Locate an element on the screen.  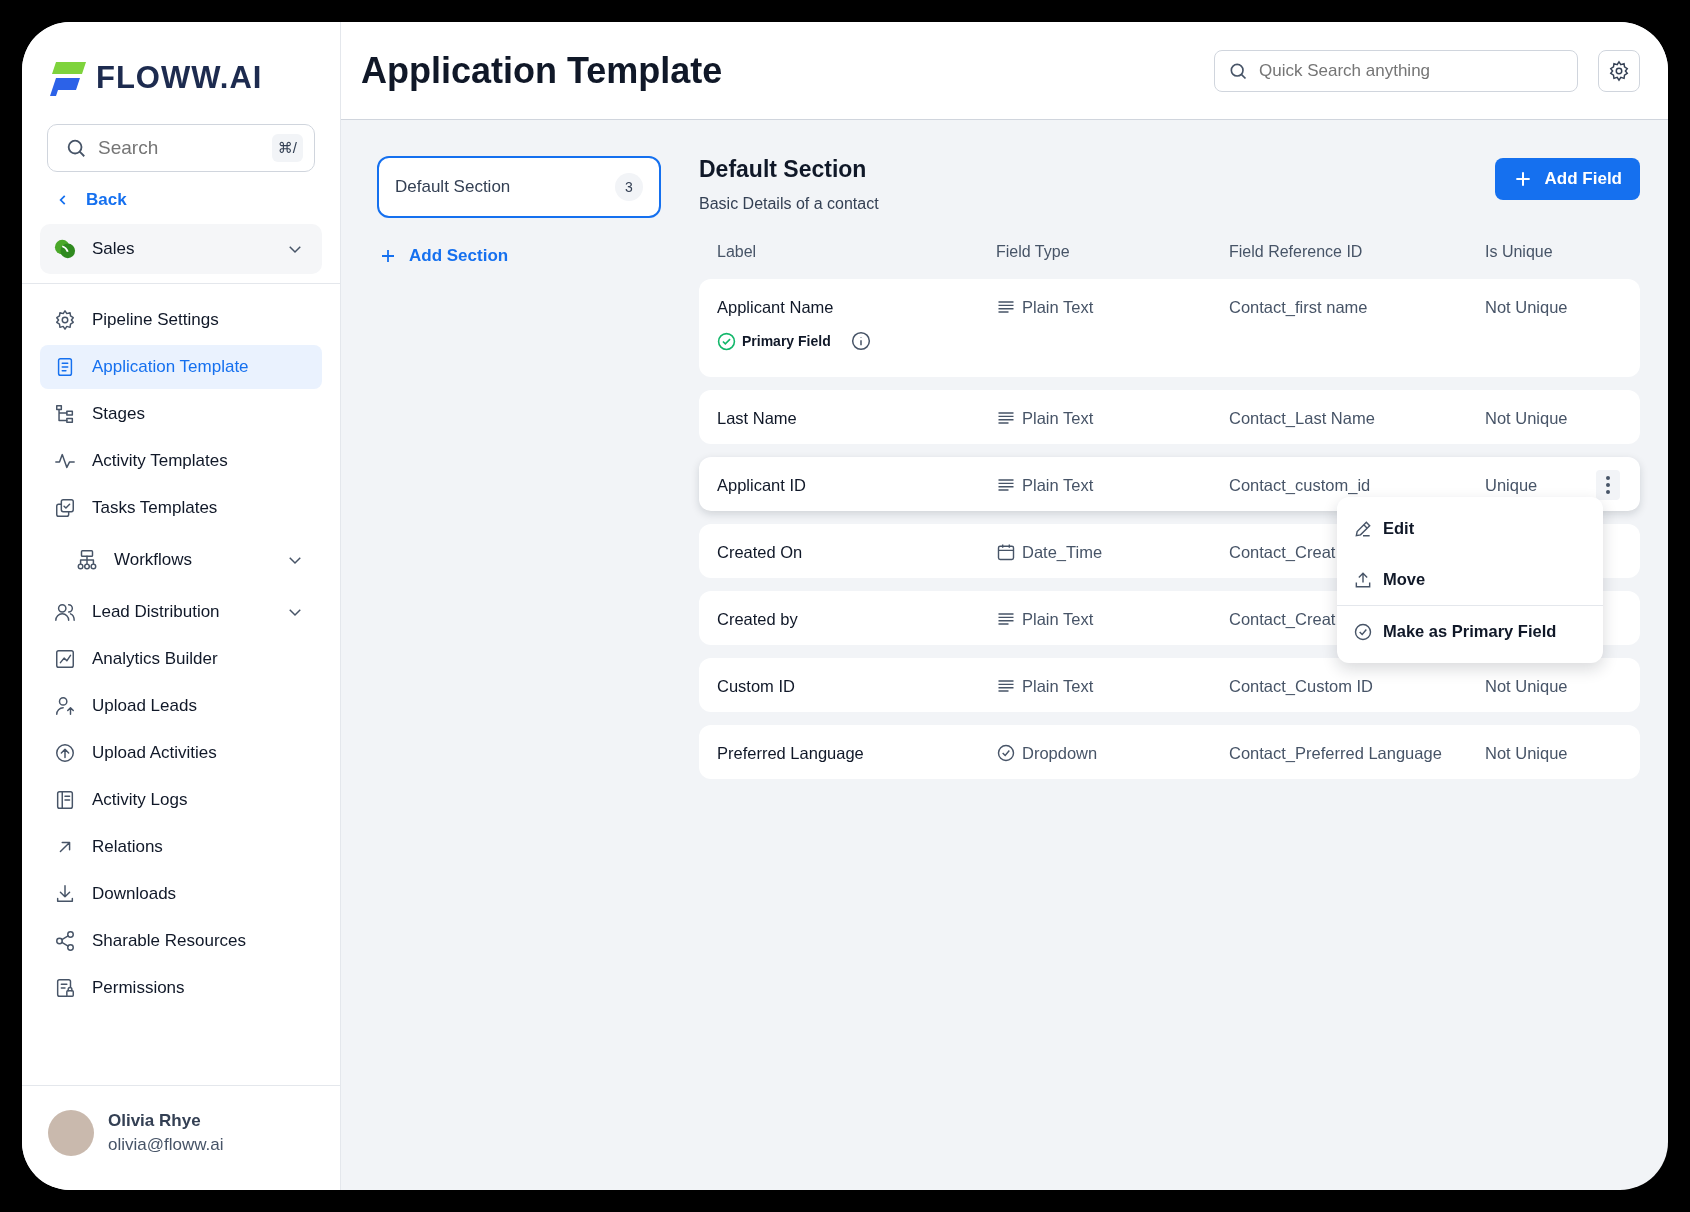
nav-item: Application Template is located at coordinates (181, 367).